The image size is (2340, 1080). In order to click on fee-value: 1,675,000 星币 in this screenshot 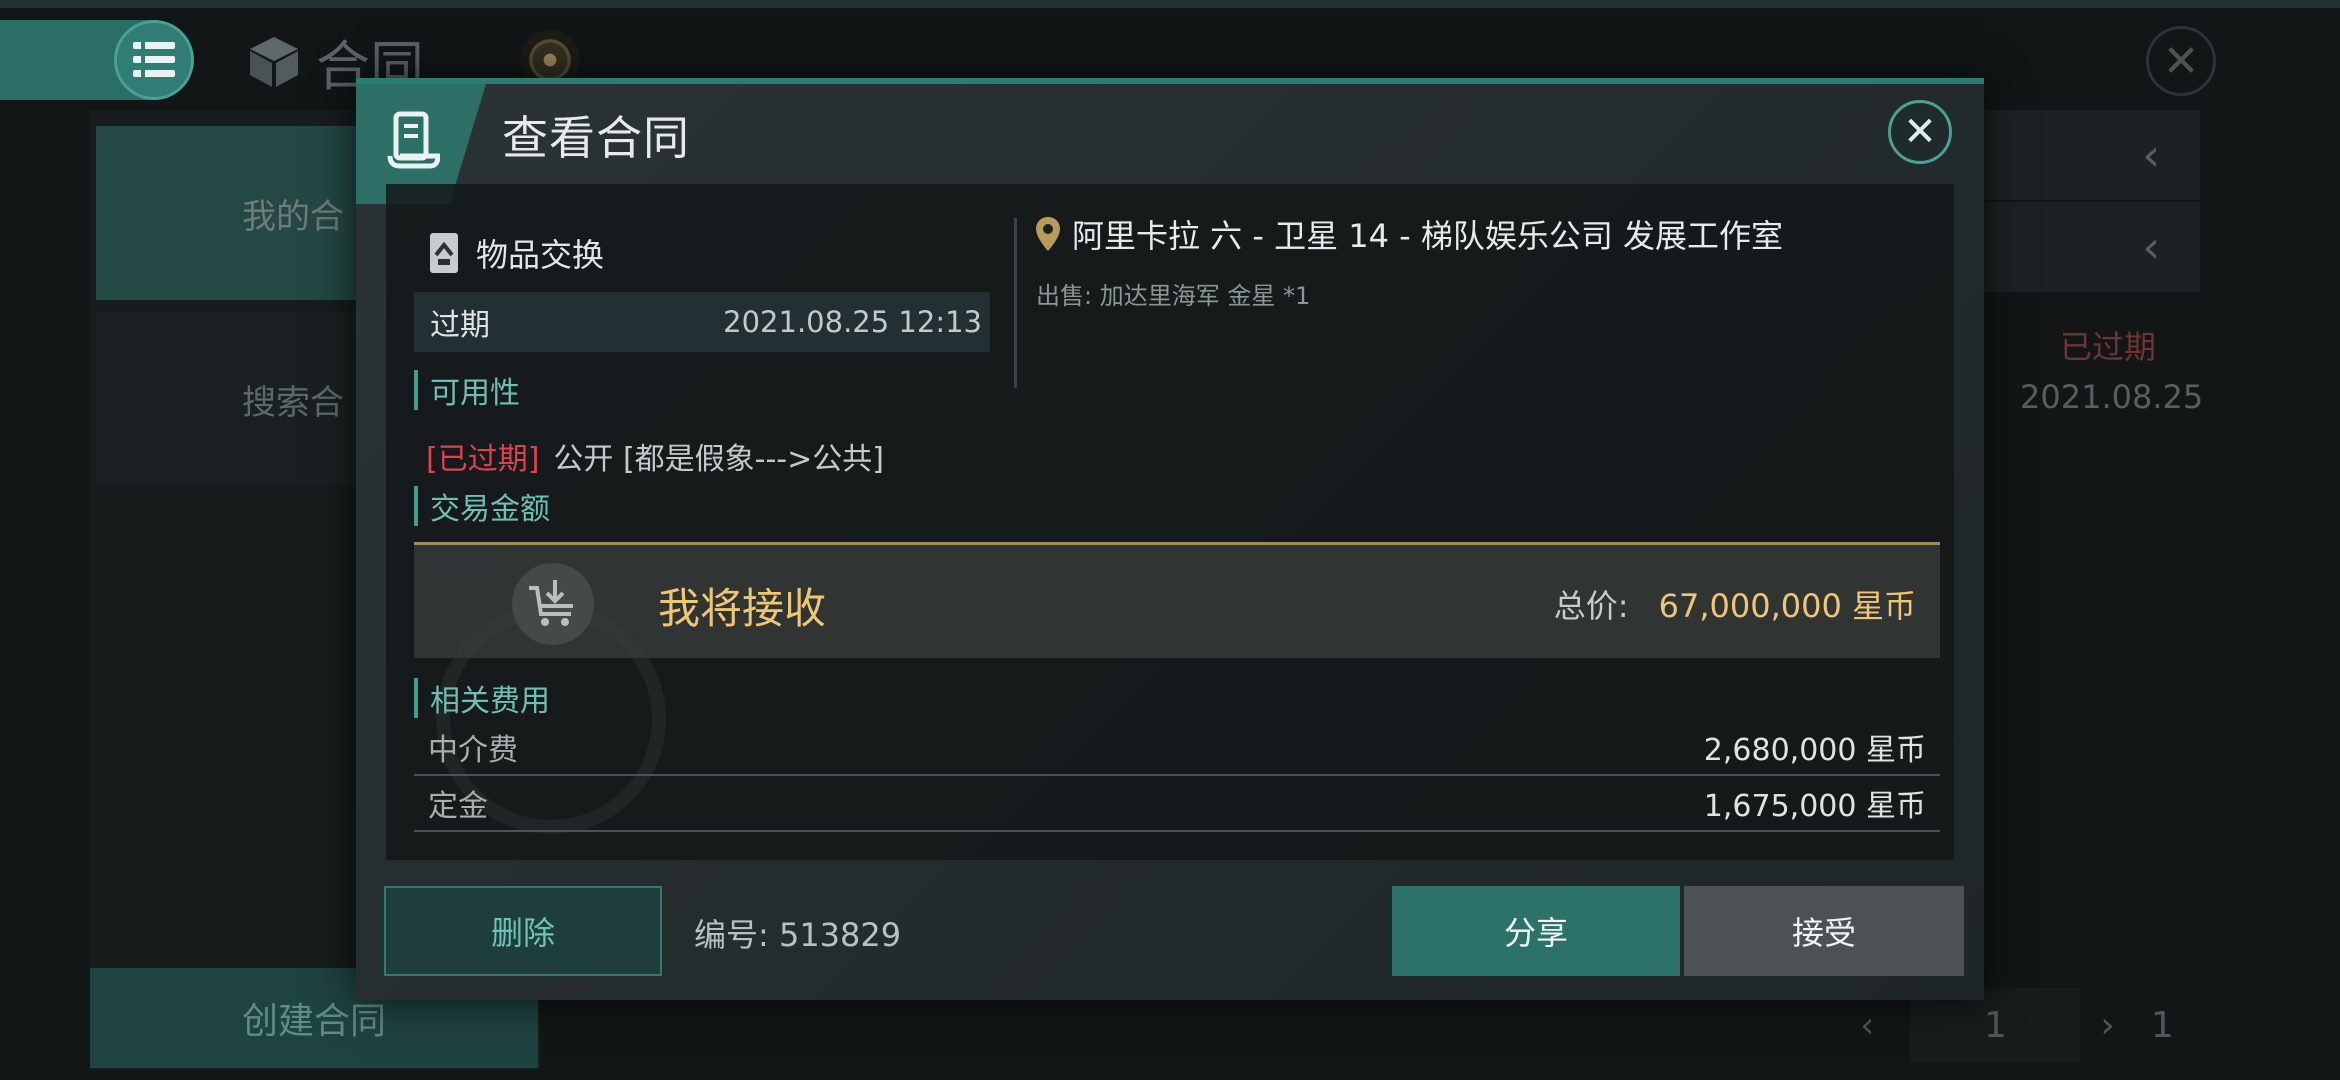, I will do `click(1814, 806)`.